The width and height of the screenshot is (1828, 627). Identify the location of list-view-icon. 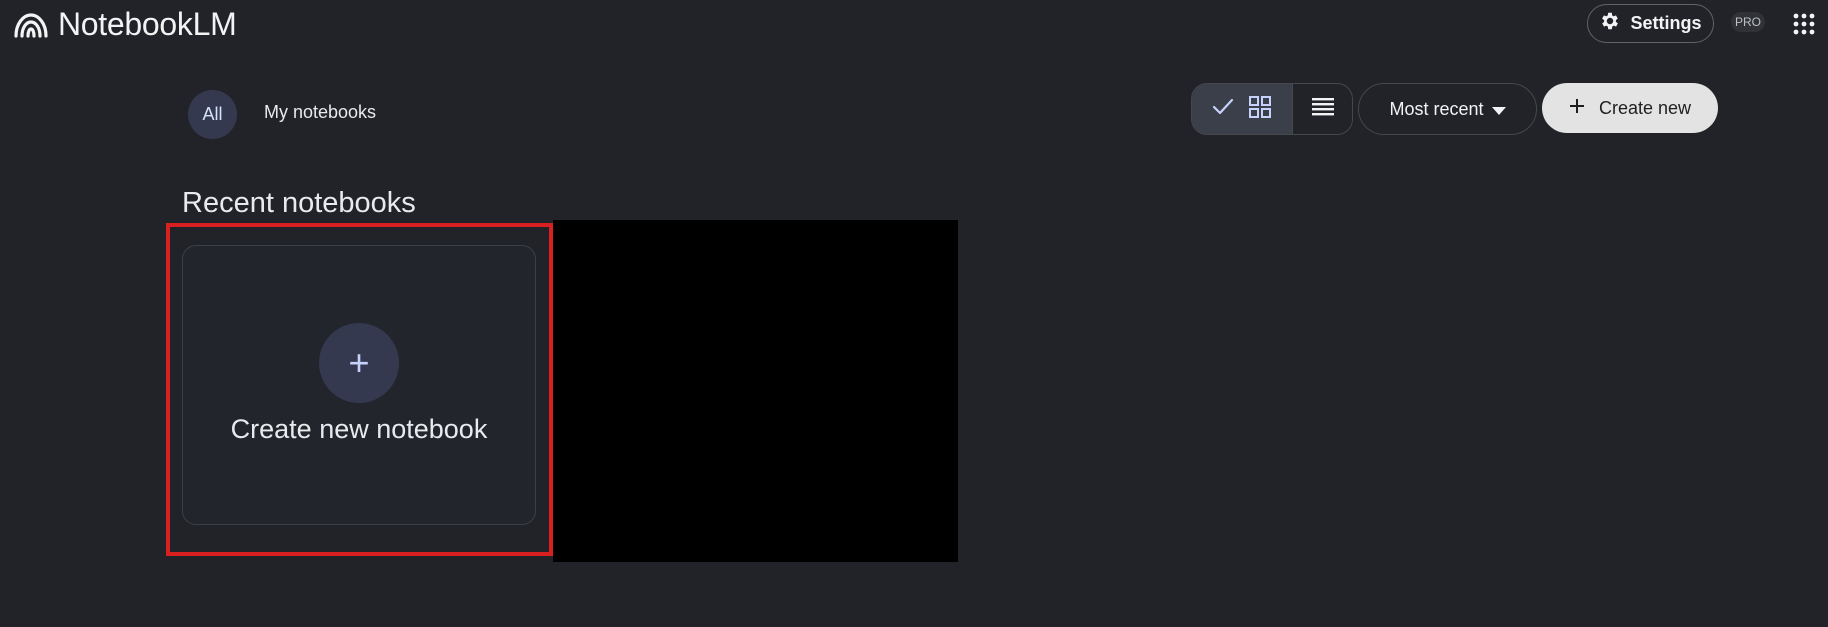
(1322, 109).